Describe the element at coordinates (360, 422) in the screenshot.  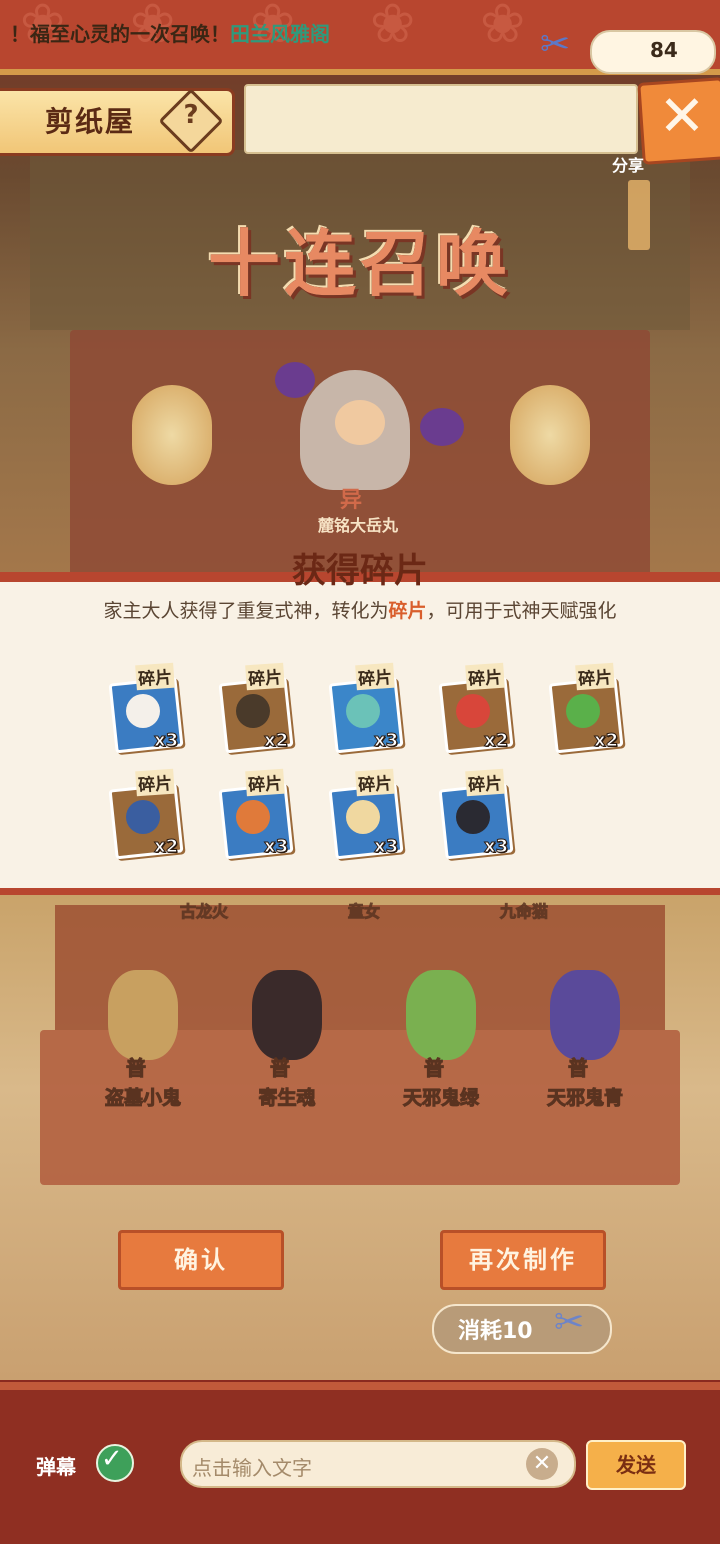
I see `featured-shikigami-face` at that location.